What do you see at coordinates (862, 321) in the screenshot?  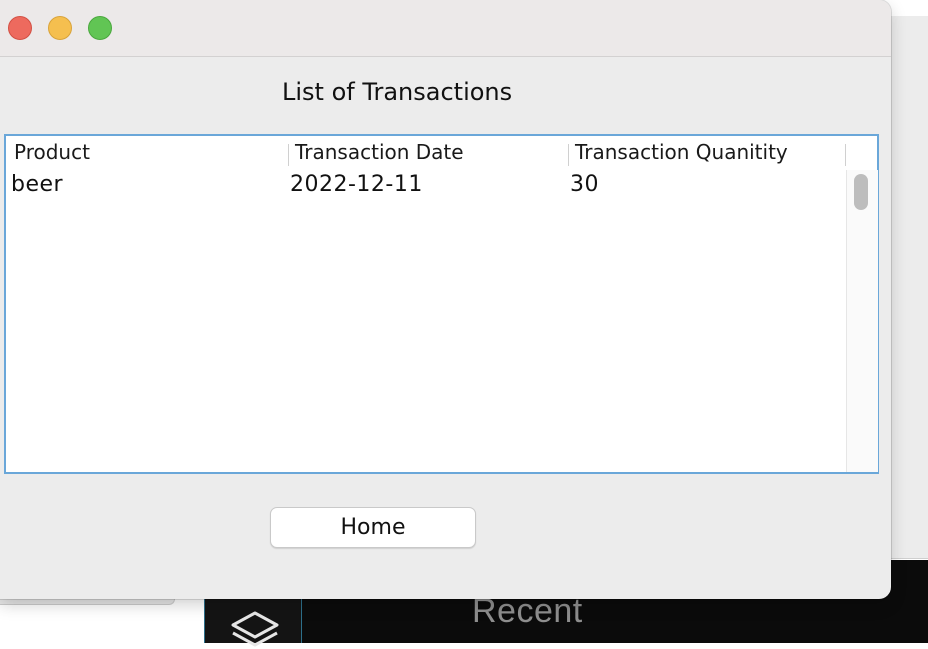 I see `vertical-scrollbar` at bounding box center [862, 321].